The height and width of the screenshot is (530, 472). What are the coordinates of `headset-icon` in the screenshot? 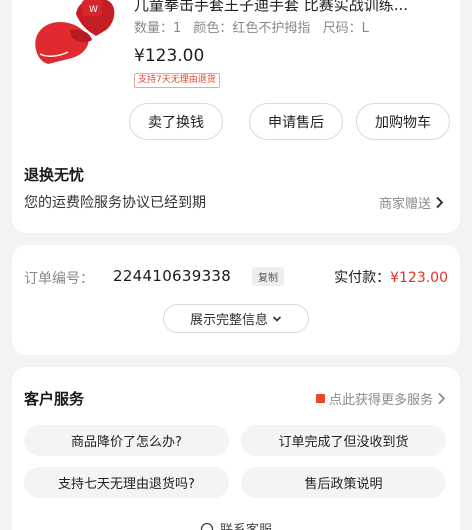 It's located at (207, 526).